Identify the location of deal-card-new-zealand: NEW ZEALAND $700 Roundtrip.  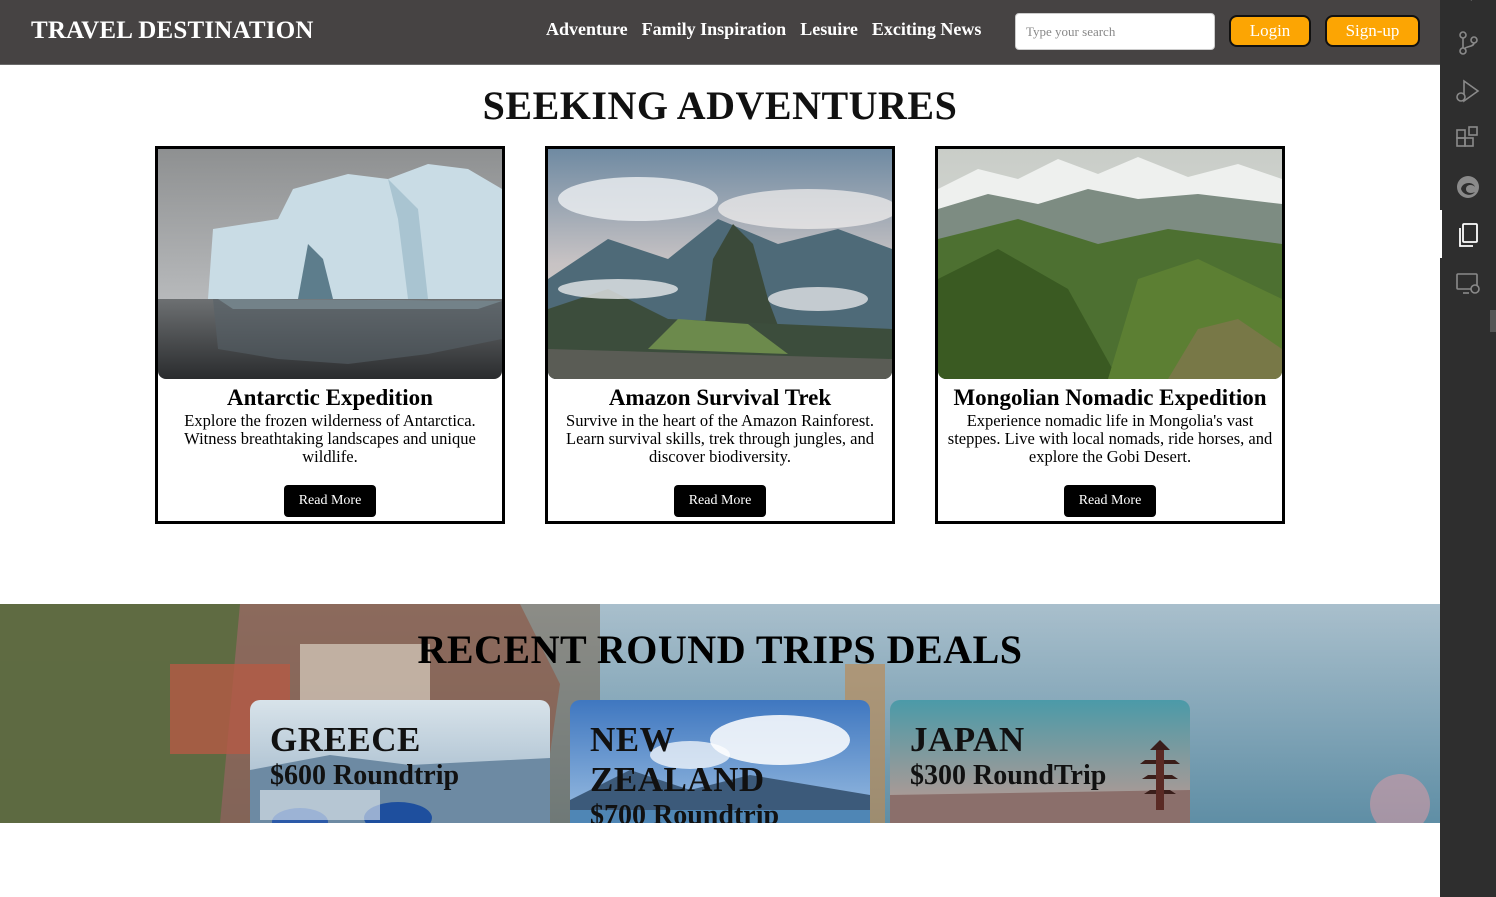
(720, 761).